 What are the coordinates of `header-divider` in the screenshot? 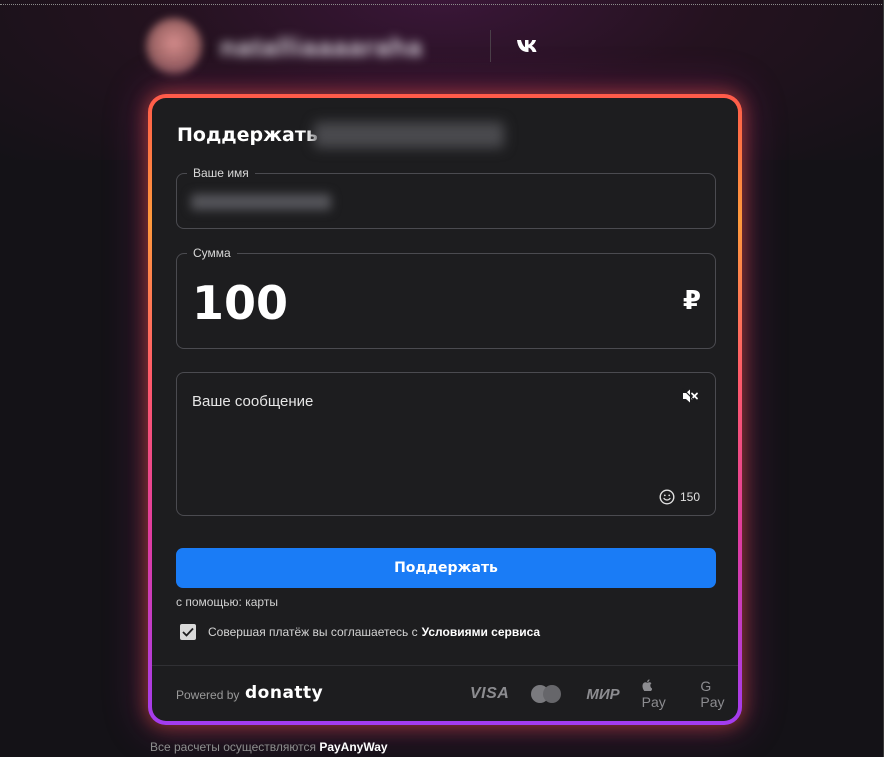 It's located at (490, 46).